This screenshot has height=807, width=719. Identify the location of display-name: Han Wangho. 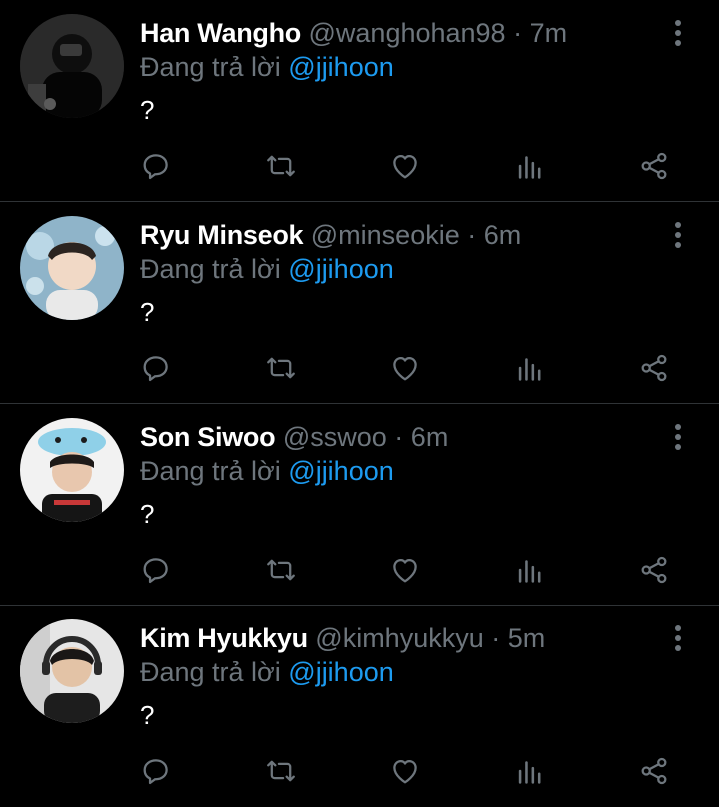
(220, 33).